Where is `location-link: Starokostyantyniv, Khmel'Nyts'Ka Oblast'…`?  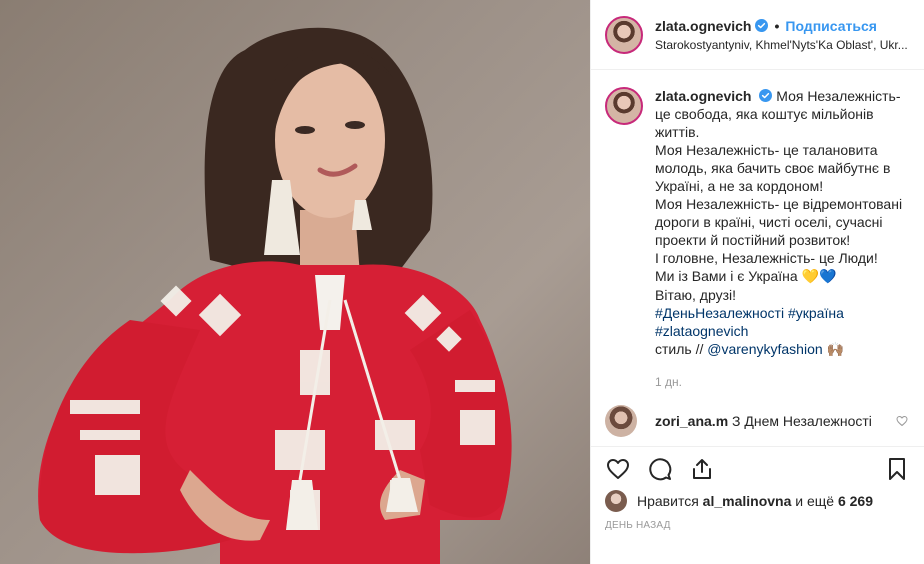 location-link: Starokostyantyniv, Khmel'Nyts'Ka Oblast'… is located at coordinates (782, 45).